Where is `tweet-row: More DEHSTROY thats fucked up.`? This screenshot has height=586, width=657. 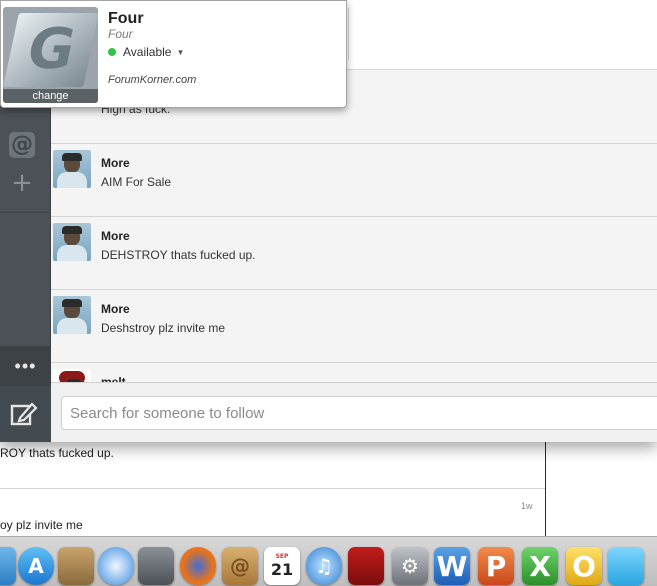 tweet-row: More DEHSTROY thats fucked up. is located at coordinates (354, 253).